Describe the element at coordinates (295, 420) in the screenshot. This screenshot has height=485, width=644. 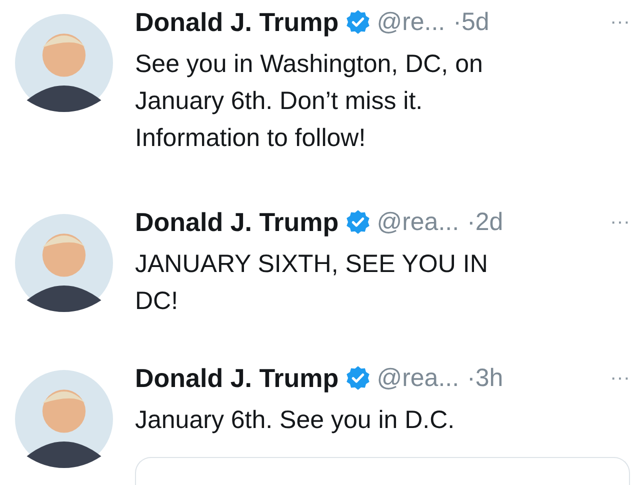
I see `tweet-text: January 6th. See you in D.C.` at that location.